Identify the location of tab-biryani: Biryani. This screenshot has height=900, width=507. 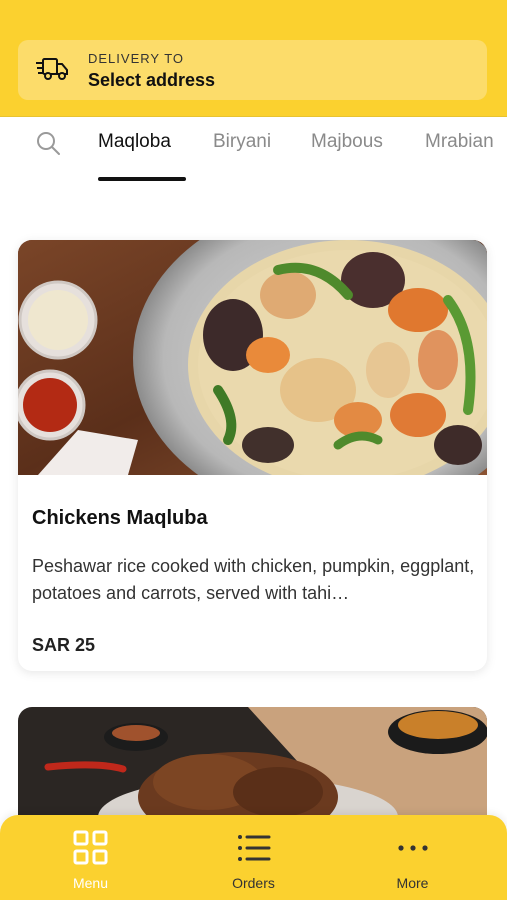
(242, 142).